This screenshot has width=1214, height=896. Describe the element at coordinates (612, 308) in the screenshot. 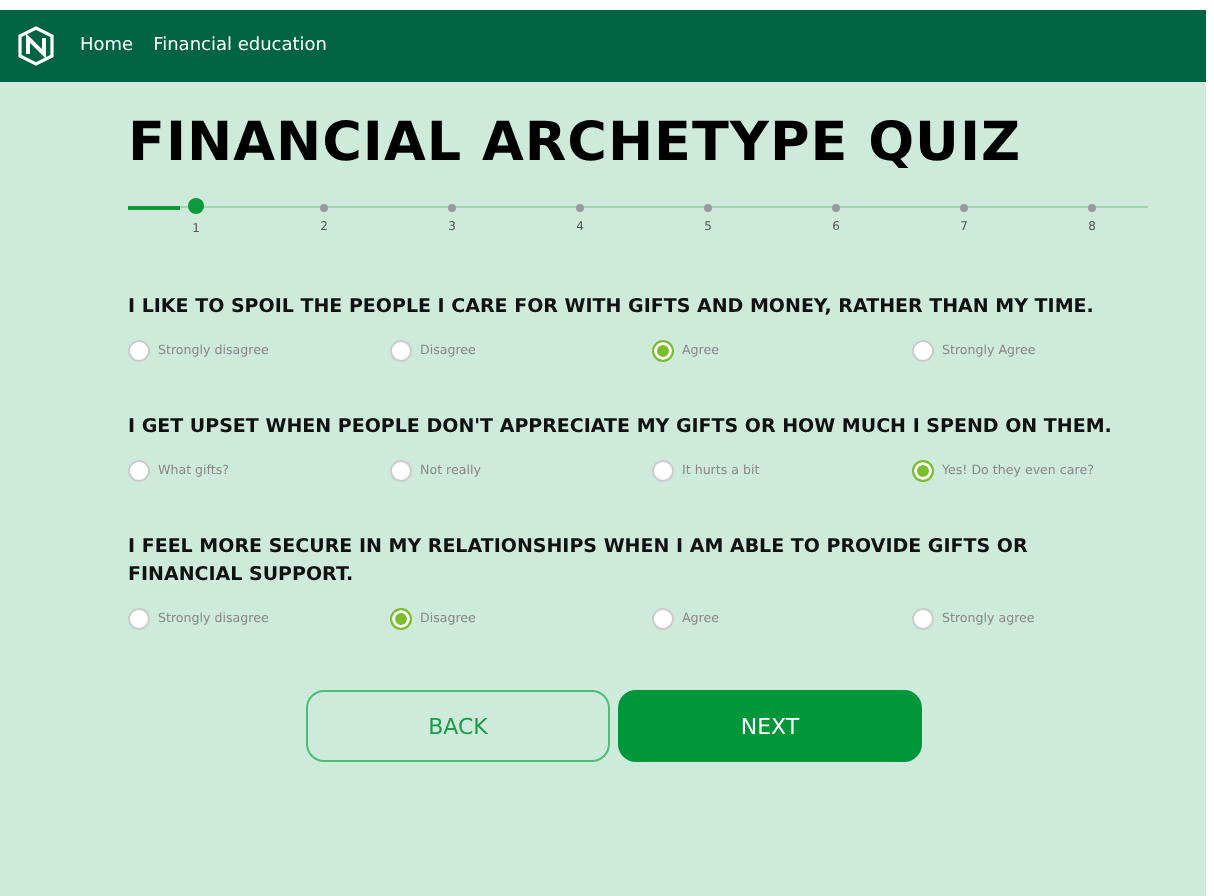

I see `question-text: I LIKE TO SPOIL THE PEOPLE I CARE FOR WITH GIFTS AND MONEY, RATHER THAN MY TIME.` at that location.